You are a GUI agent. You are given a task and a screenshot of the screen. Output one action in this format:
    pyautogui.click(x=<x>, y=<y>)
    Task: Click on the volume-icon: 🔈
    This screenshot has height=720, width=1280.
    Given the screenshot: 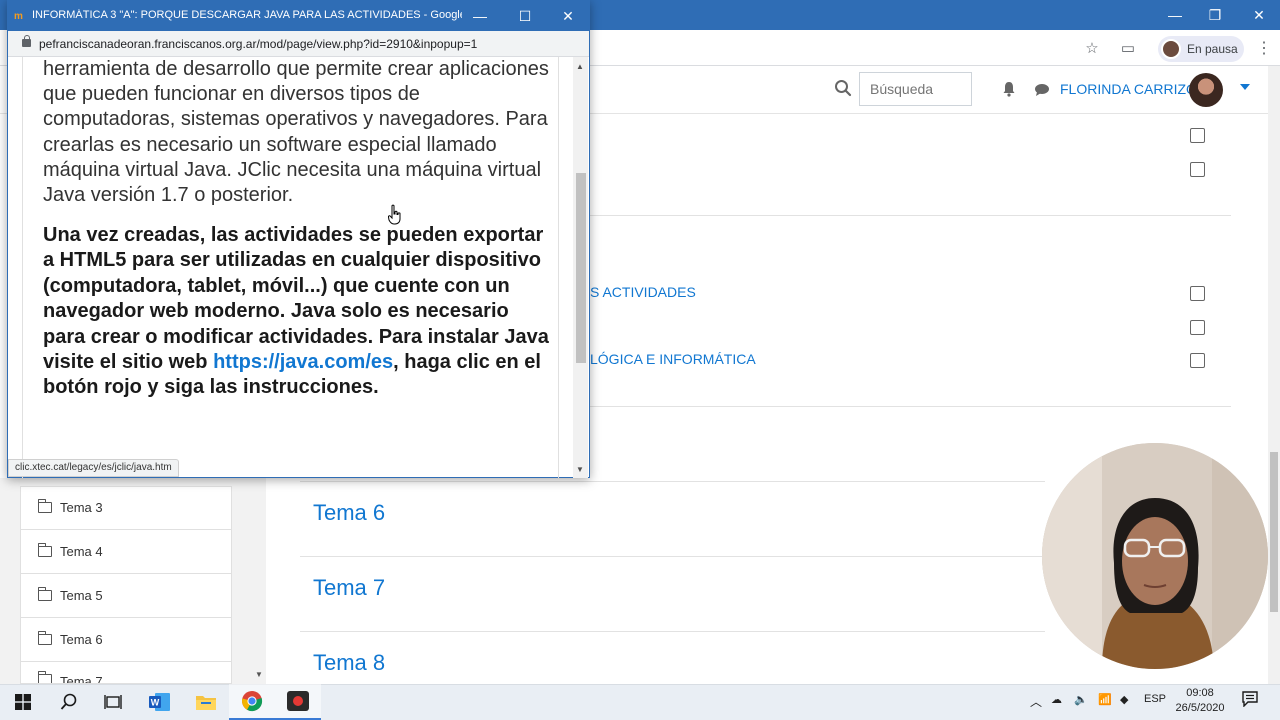 What is the action you would take?
    pyautogui.click(x=1081, y=699)
    